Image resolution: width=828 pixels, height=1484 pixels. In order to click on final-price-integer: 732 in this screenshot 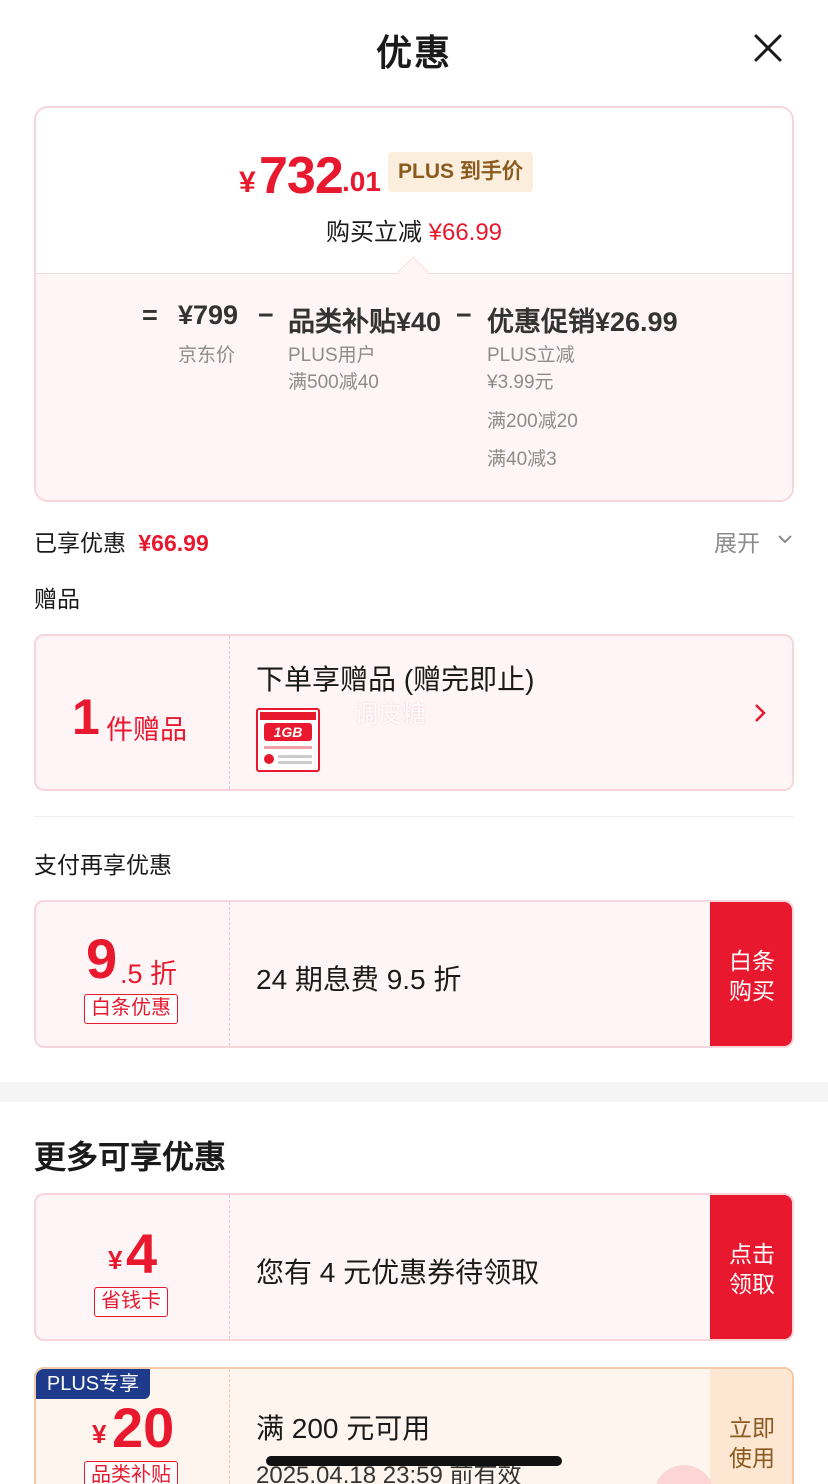, I will do `click(301, 176)`.